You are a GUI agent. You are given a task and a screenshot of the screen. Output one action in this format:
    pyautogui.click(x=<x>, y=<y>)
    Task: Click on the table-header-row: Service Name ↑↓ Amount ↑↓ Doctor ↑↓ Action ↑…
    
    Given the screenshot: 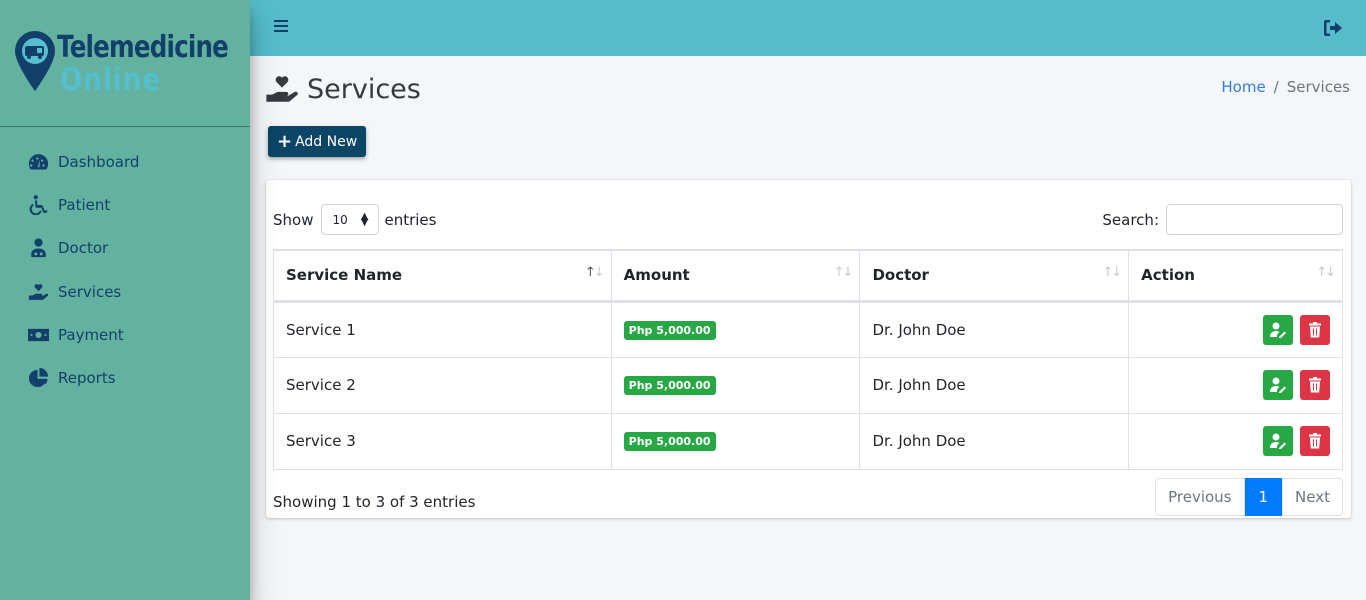 What is the action you would take?
    pyautogui.click(x=808, y=276)
    